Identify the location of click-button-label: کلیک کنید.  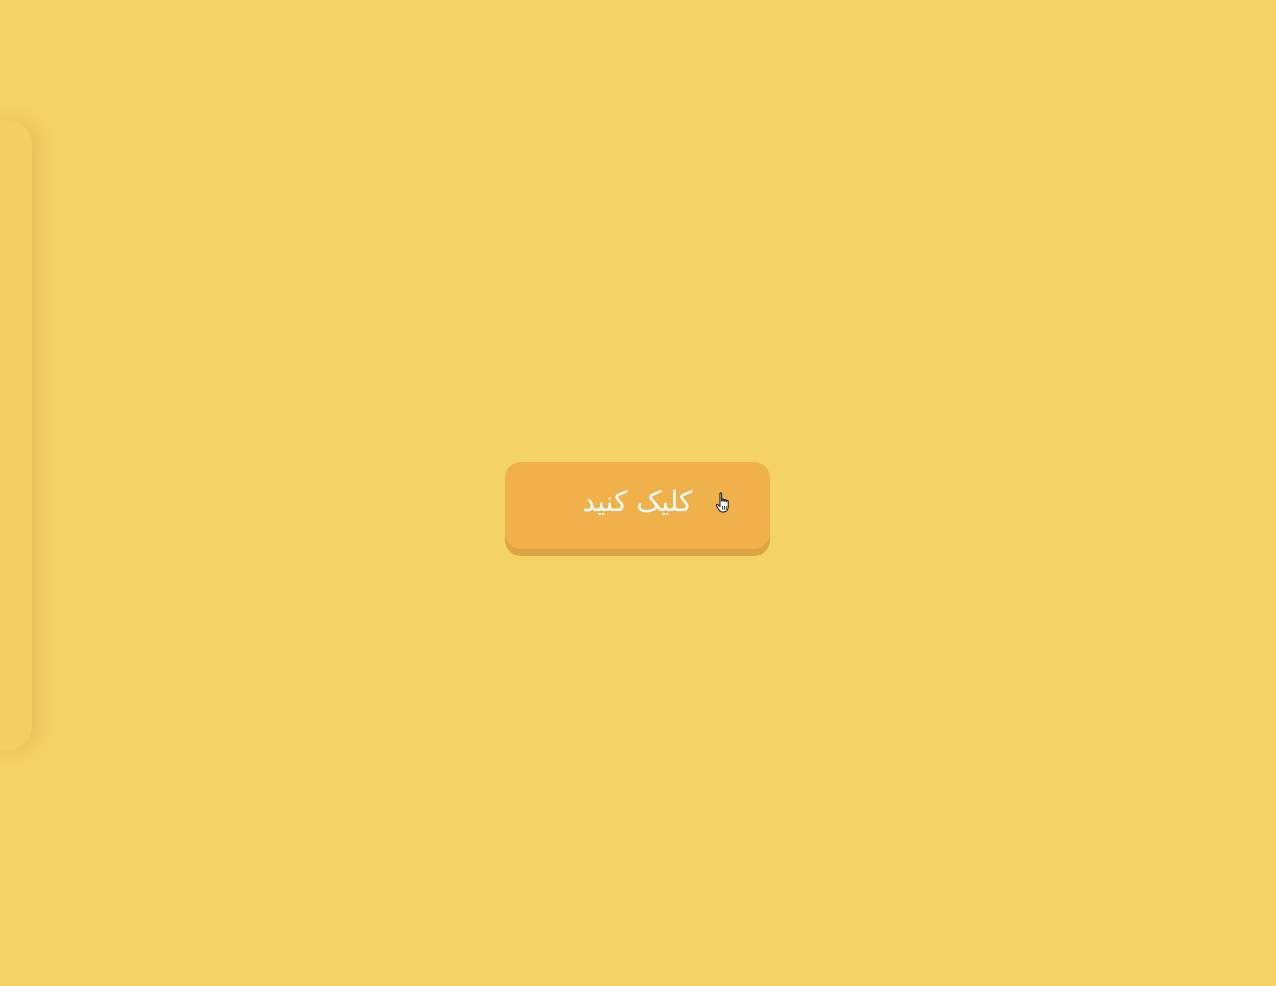
(637, 501).